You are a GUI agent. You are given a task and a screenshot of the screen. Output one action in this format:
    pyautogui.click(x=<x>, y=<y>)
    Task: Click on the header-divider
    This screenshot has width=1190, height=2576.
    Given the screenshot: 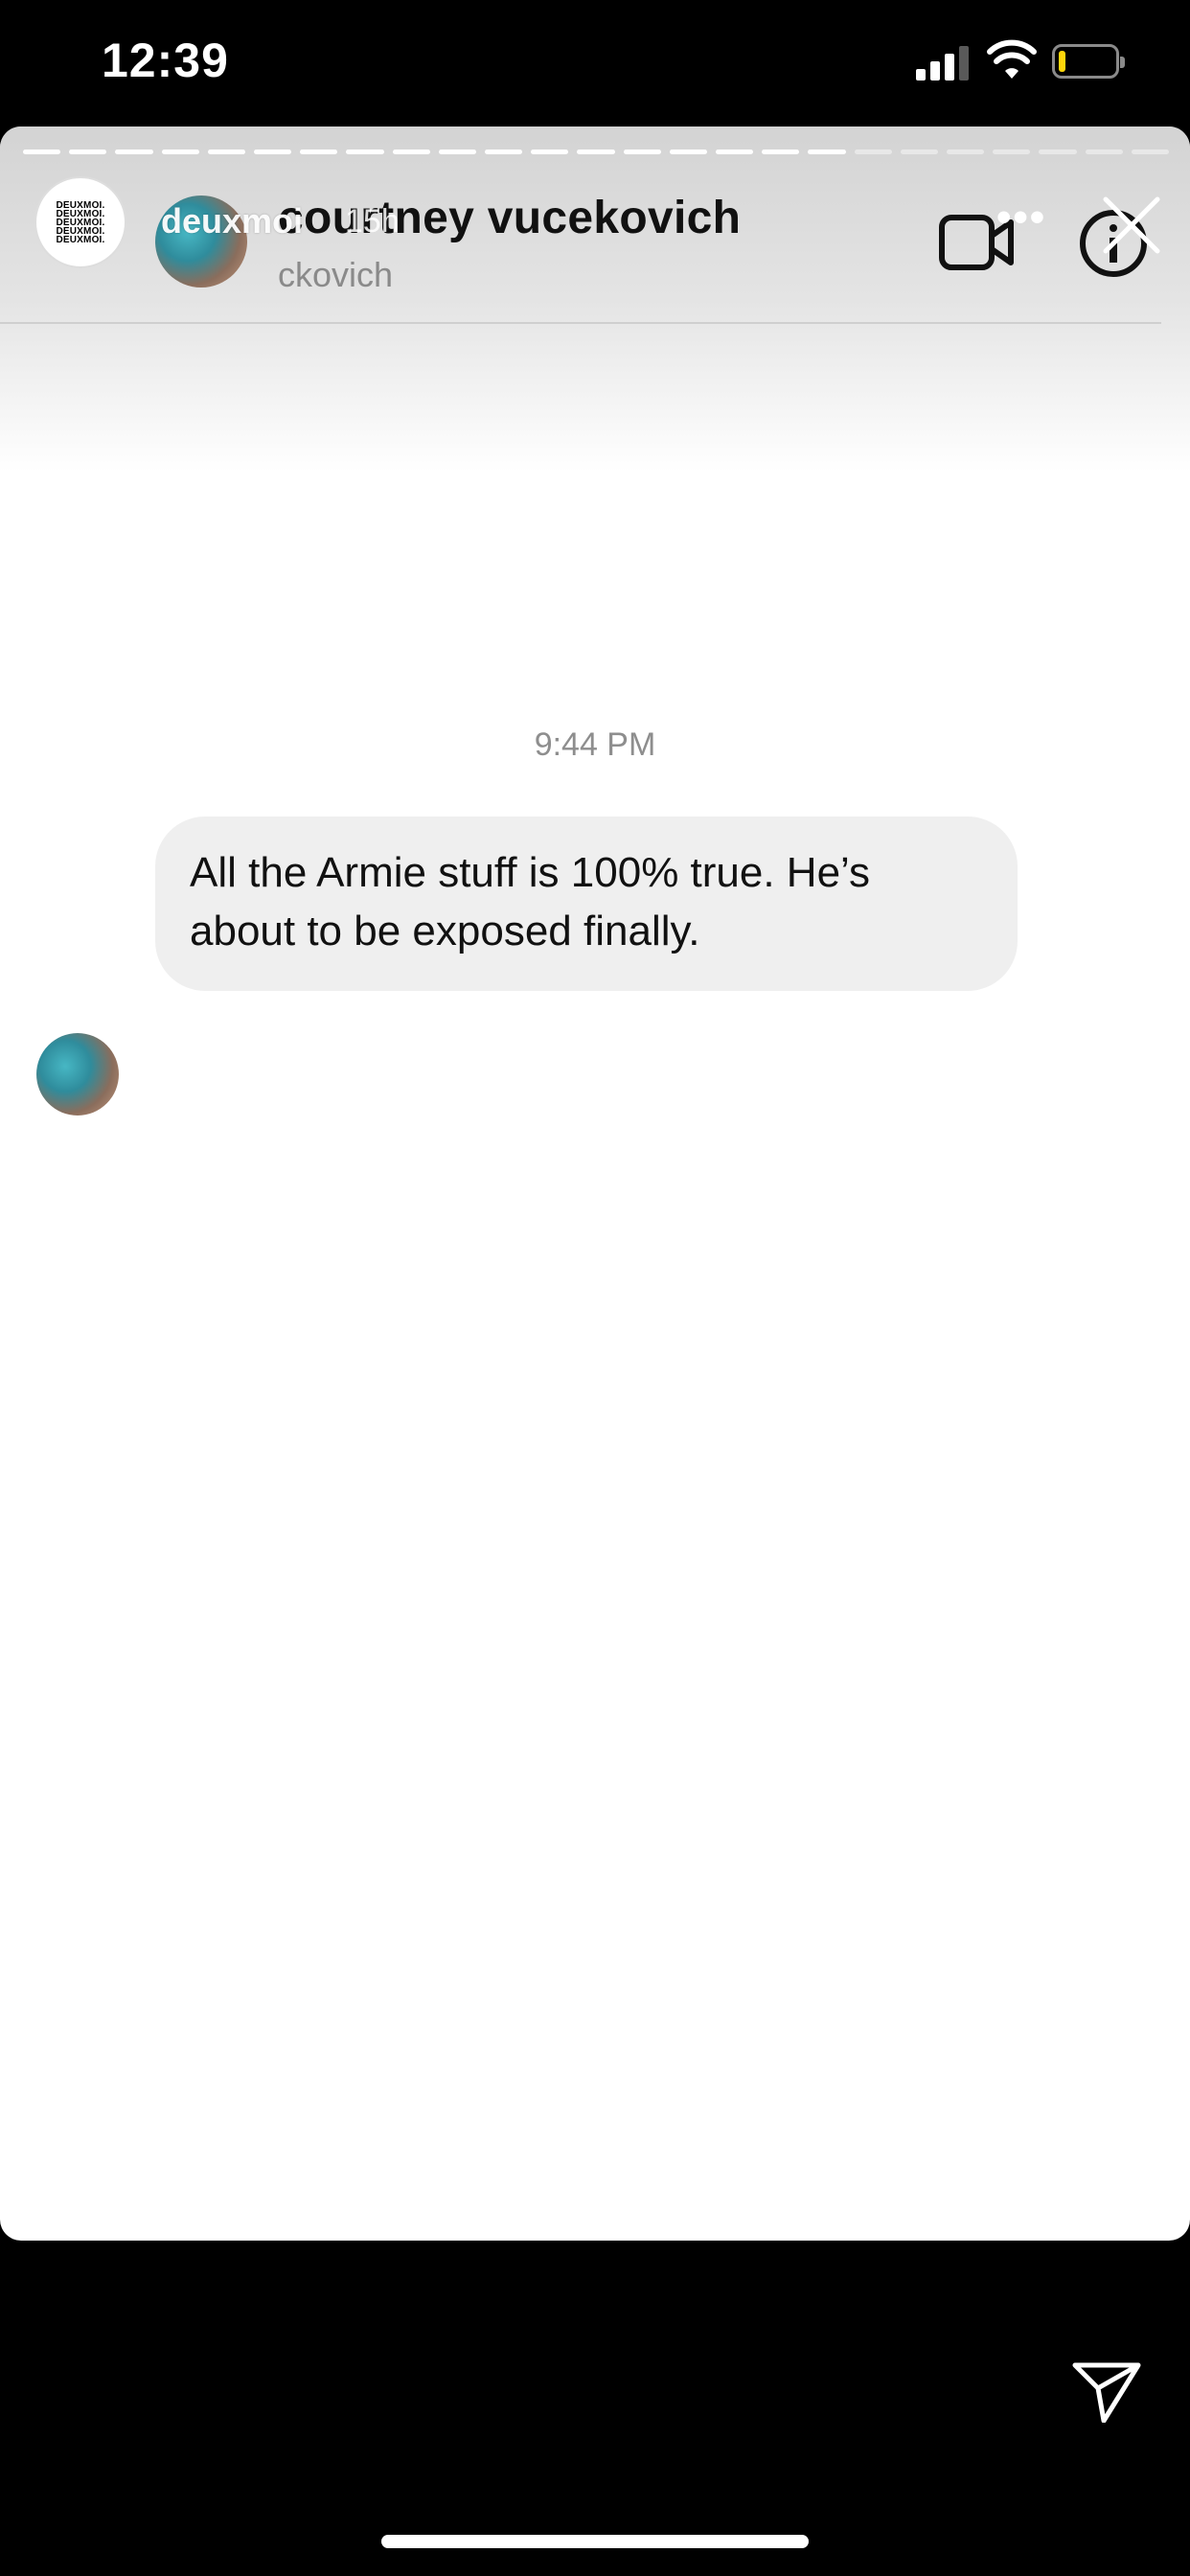 What is the action you would take?
    pyautogui.click(x=580, y=323)
    